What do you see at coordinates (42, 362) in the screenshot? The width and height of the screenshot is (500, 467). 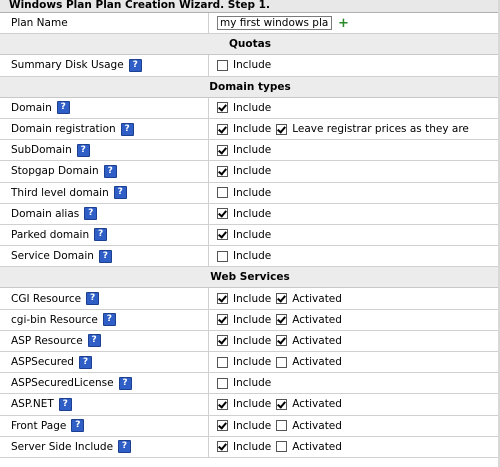 I see `resource-label: ASPSecured` at bounding box center [42, 362].